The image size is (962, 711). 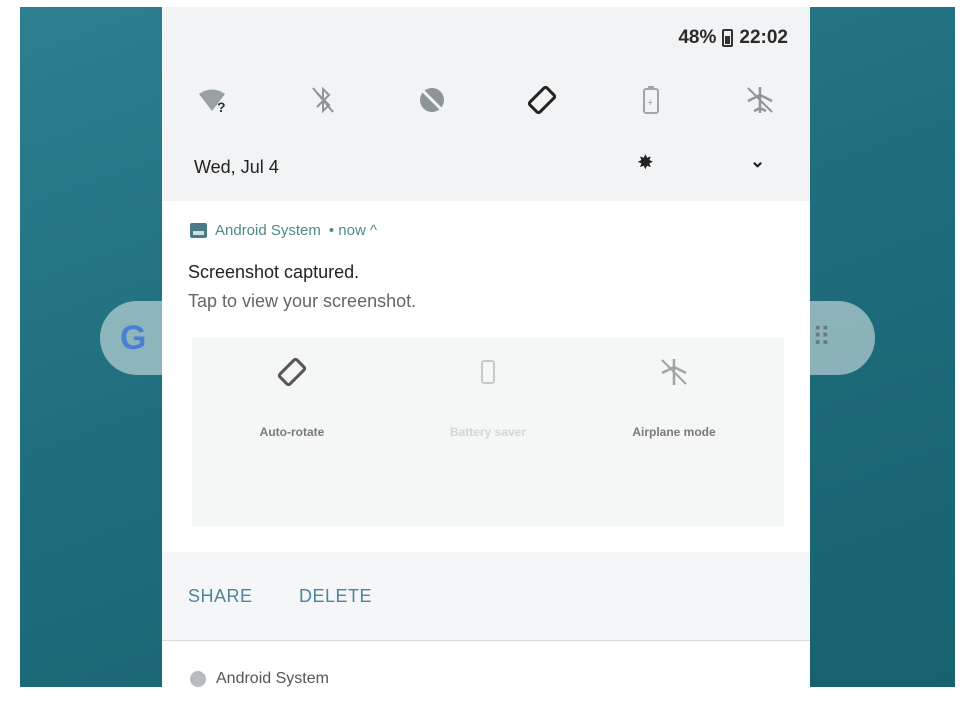 What do you see at coordinates (220, 596) in the screenshot?
I see `share-button: SHARE` at bounding box center [220, 596].